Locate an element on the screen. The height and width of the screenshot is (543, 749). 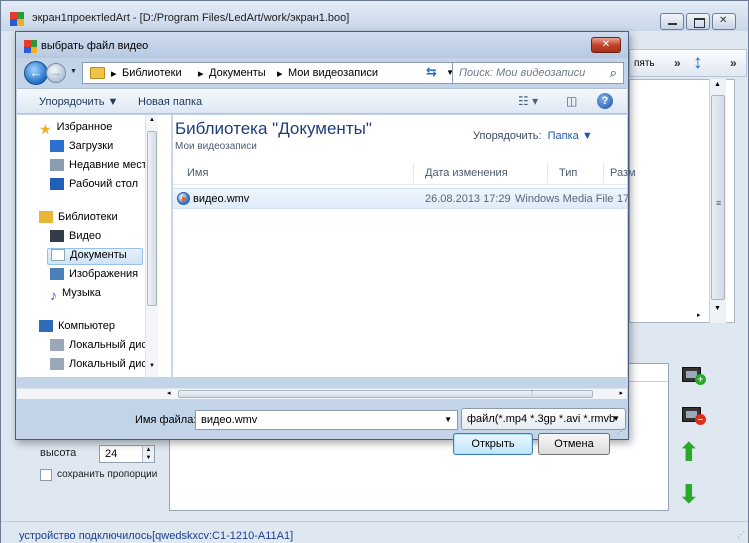
toolbar-overflow-icon-2: » is located at coordinates (733, 63).